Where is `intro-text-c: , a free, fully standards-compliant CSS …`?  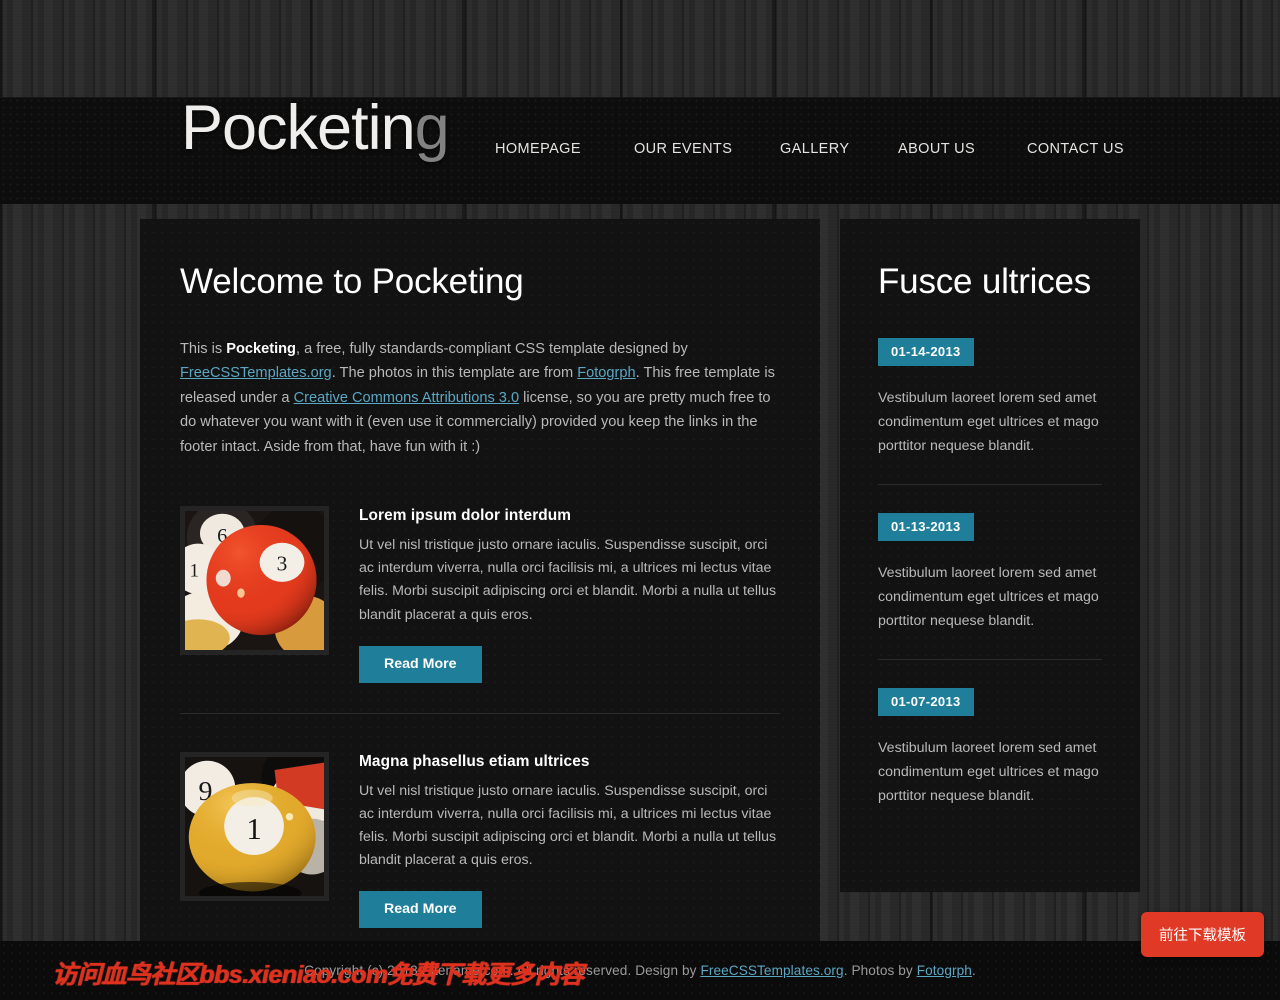 intro-text-c: , a free, fully standards-compliant CSS … is located at coordinates (491, 348).